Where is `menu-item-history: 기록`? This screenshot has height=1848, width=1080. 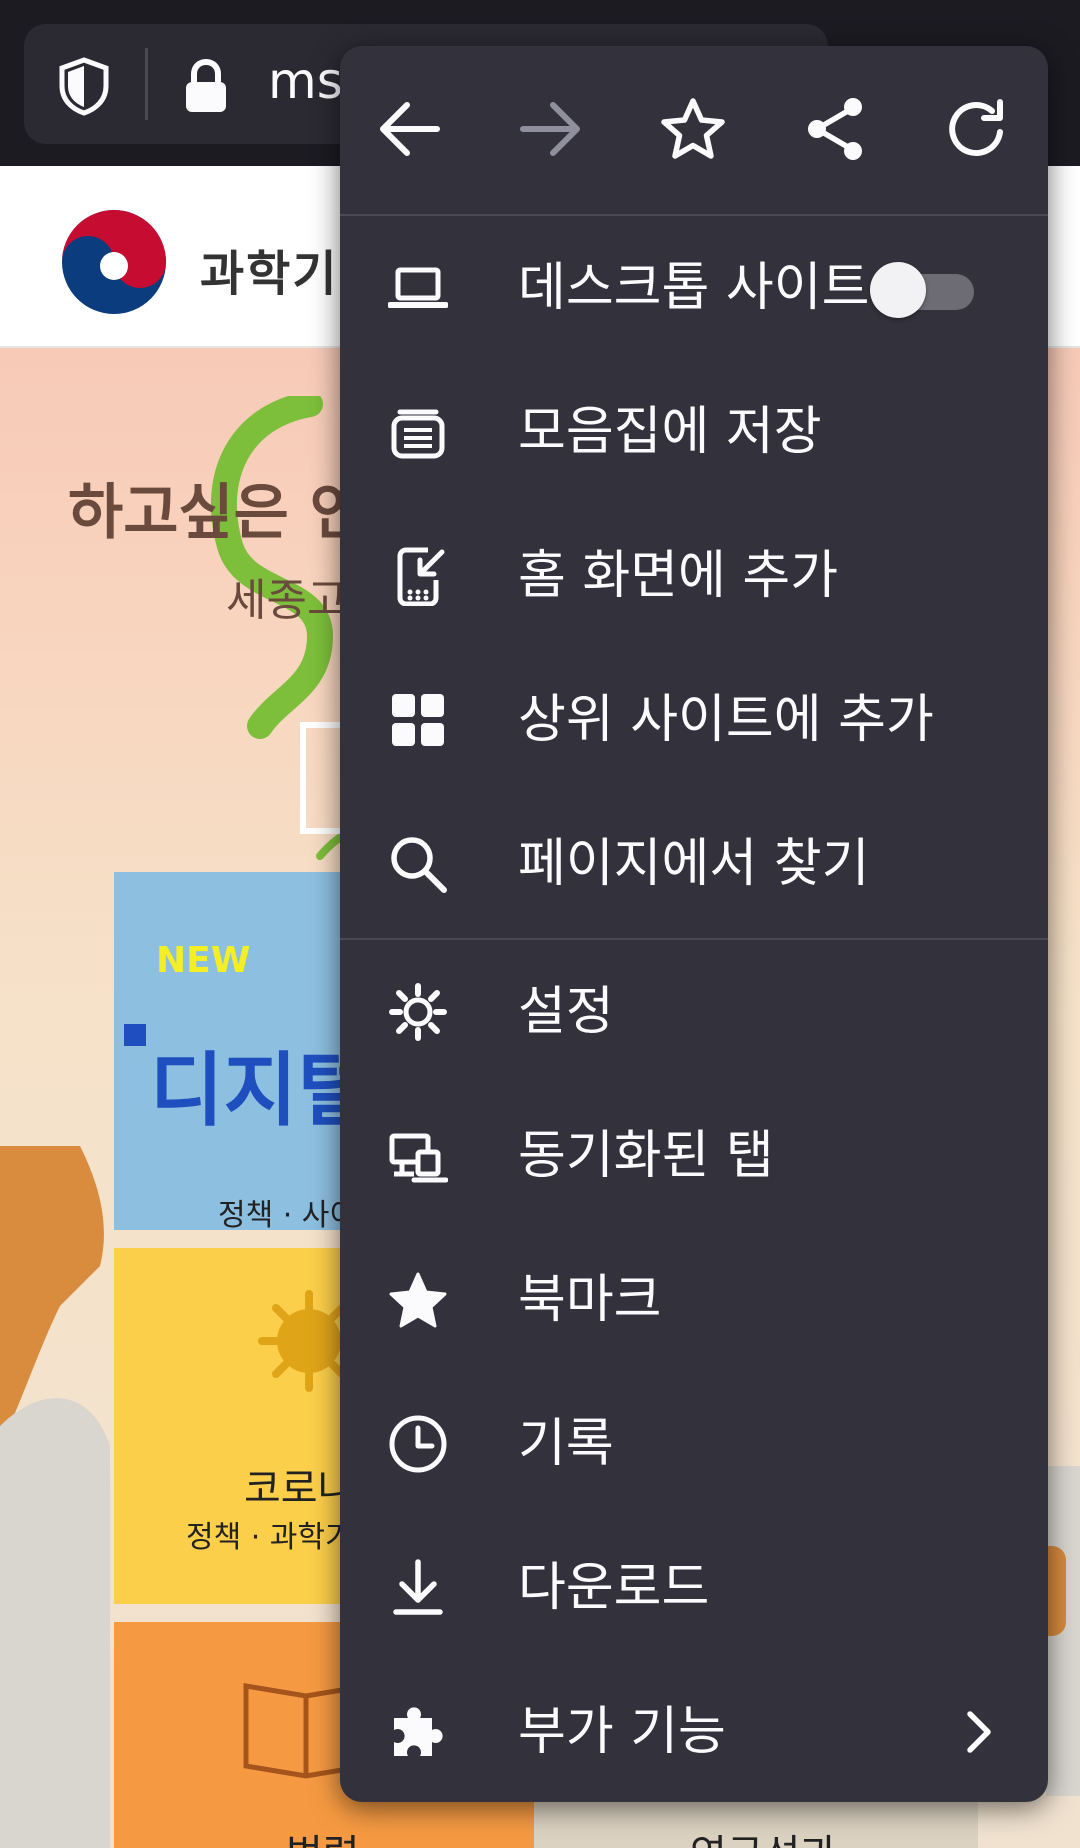 menu-item-history: 기록 is located at coordinates (694, 1444).